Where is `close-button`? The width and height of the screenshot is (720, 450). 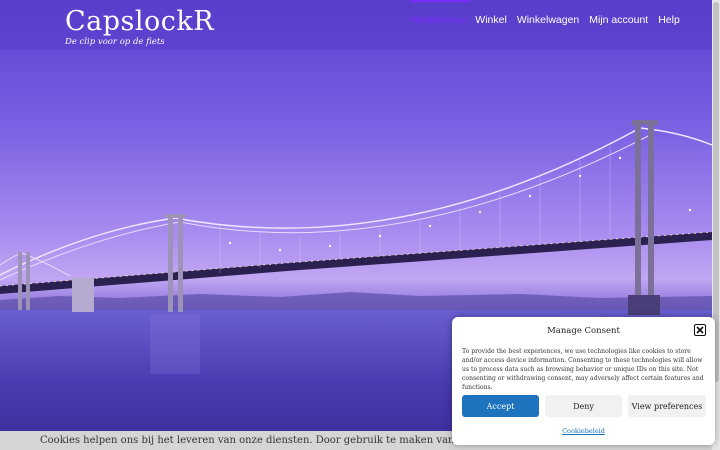
close-button is located at coordinates (700, 330).